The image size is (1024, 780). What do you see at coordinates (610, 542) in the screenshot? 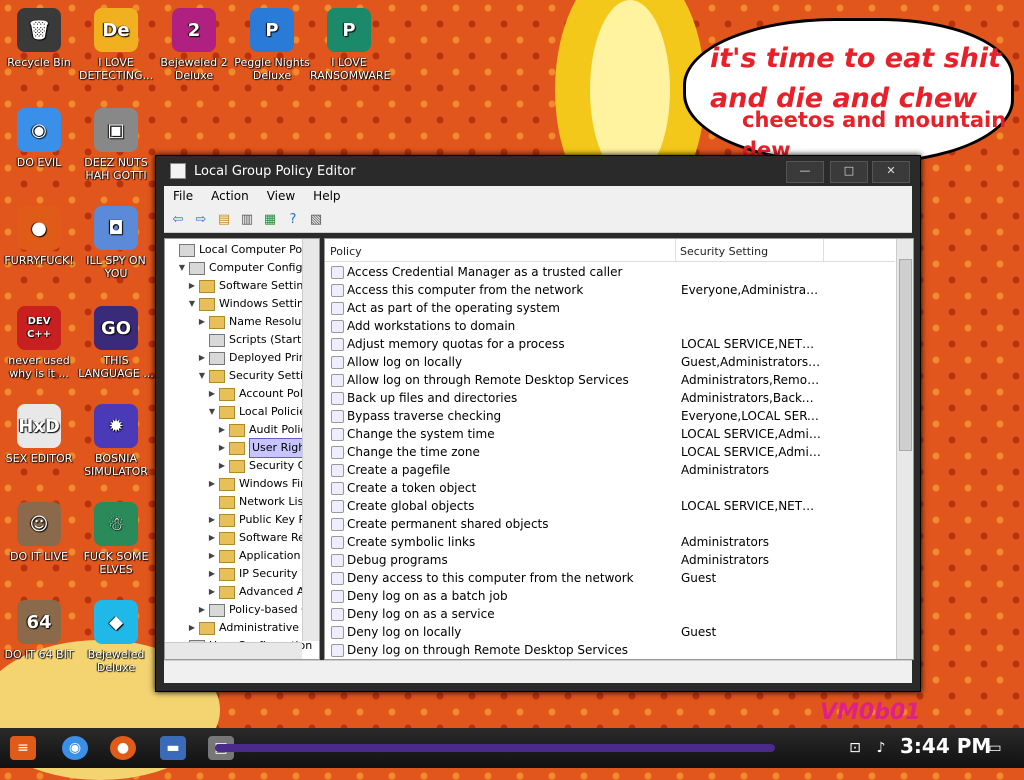
I see `policy-row: Create symbolic links Administrators` at bounding box center [610, 542].